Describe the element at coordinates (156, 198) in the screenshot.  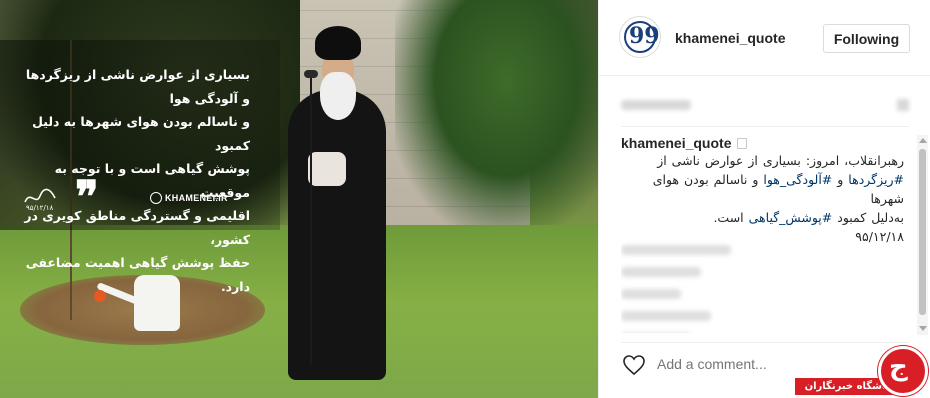
I see `brand-logo-icon` at that location.